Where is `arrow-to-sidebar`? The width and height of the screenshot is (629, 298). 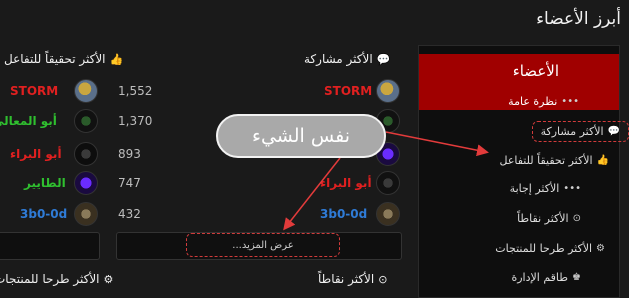
arrow-to-sidebar is located at coordinates (437, 144).